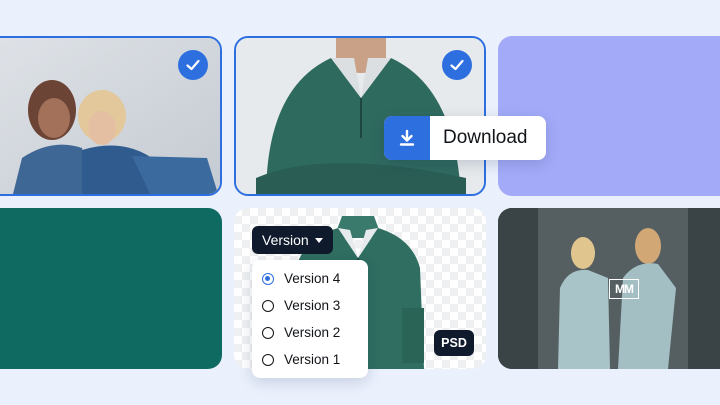 Image resolution: width=720 pixels, height=405 pixels. I want to click on version-button-label: Version, so click(285, 240).